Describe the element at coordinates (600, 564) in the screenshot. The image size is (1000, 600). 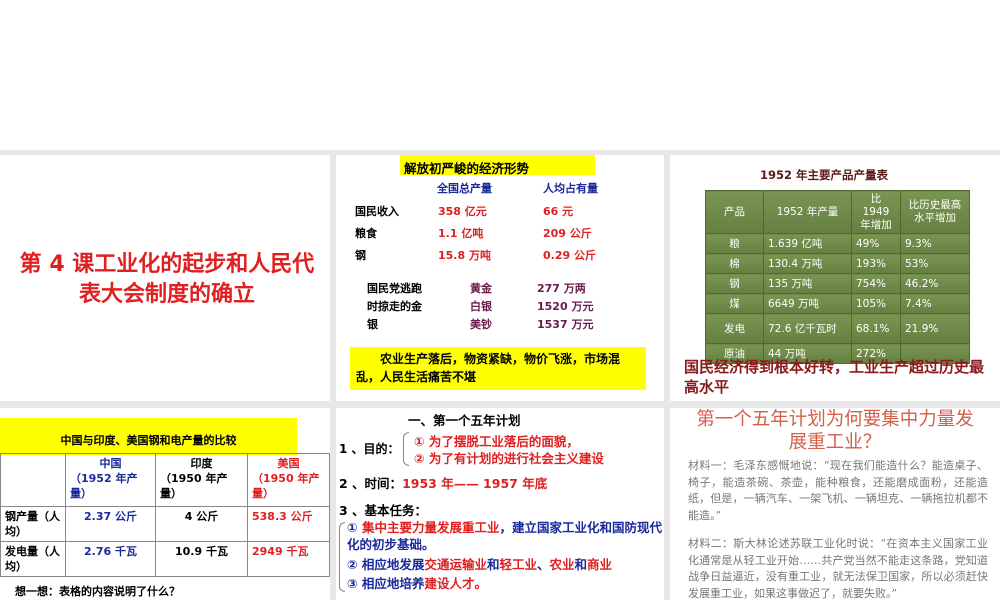
I see `task-highlight: 商业` at that location.